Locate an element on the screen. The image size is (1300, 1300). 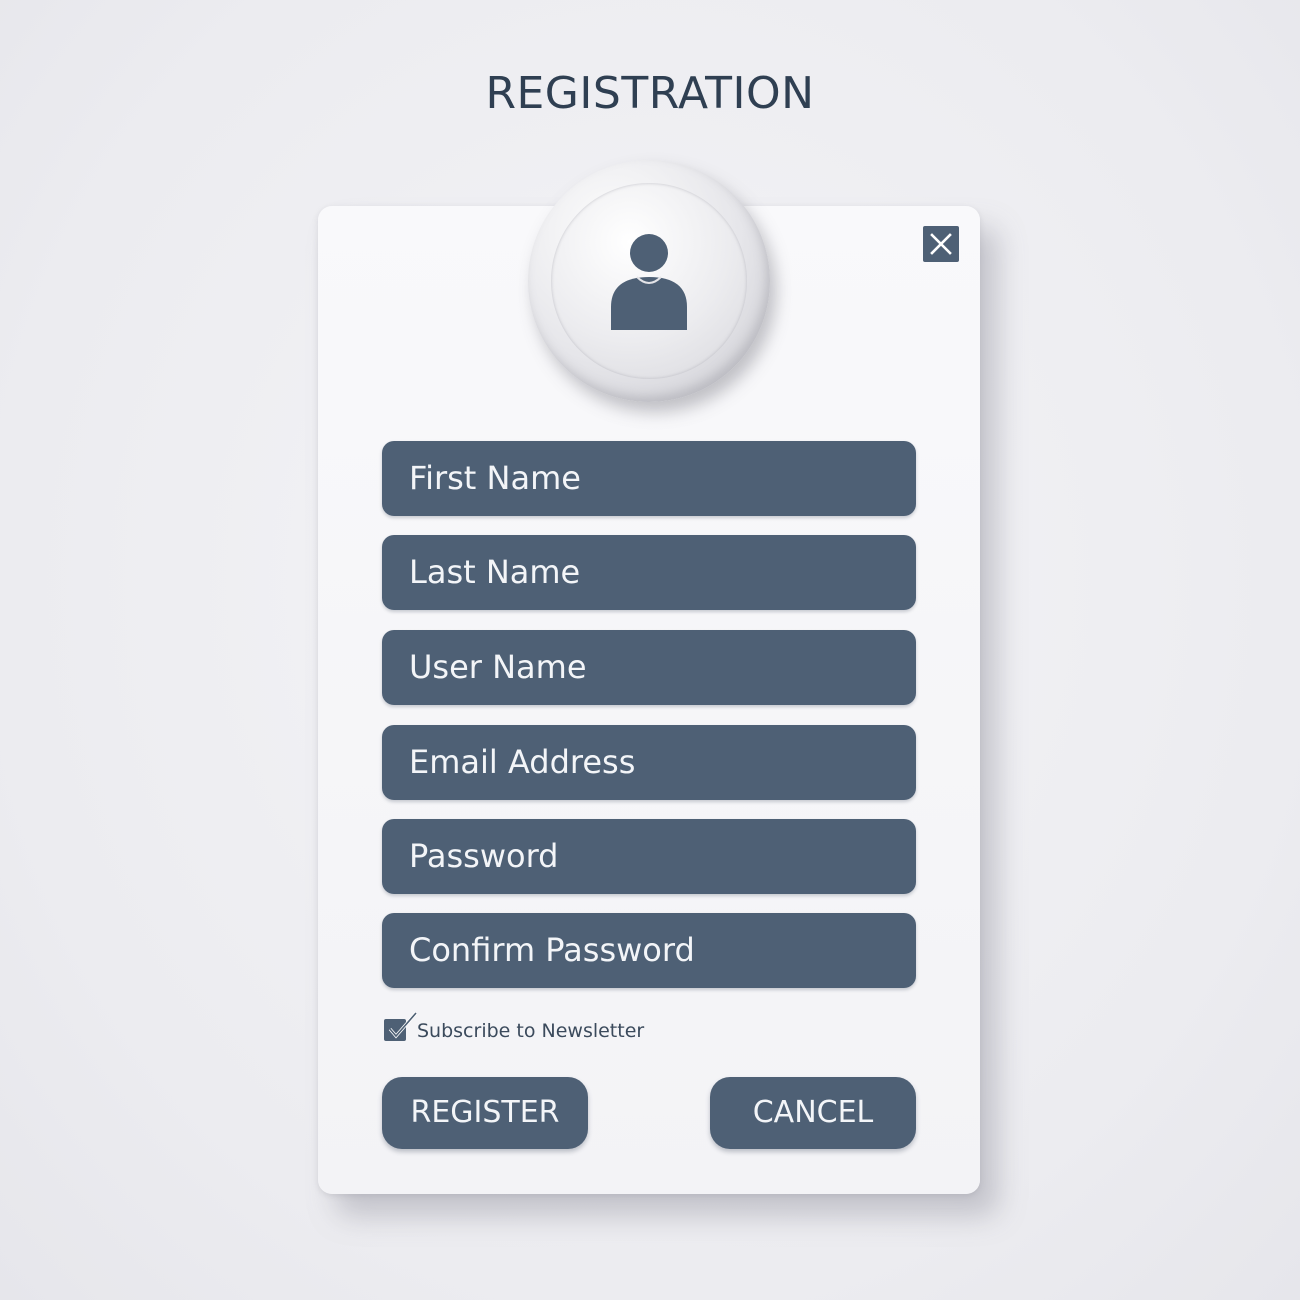
password-placeholder: Password is located at coordinates (484, 856).